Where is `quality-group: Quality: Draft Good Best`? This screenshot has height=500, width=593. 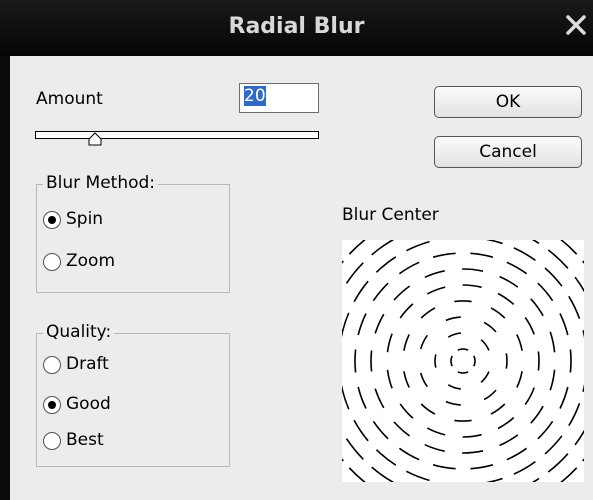 quality-group: Quality: Draft Good Best is located at coordinates (133, 394).